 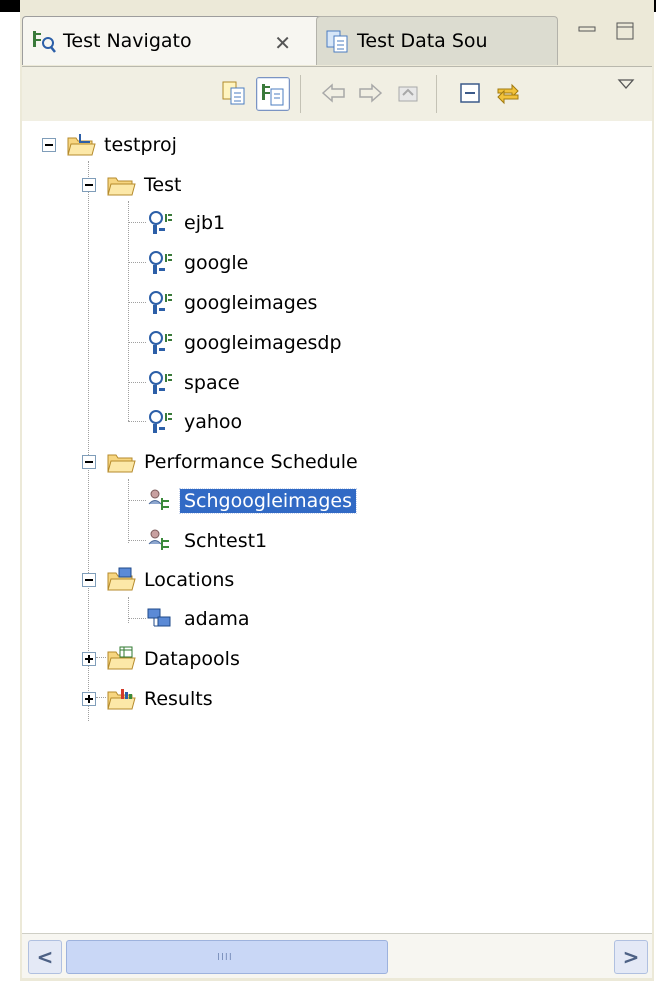 What do you see at coordinates (334, 93) in the screenshot?
I see `back-icon` at bounding box center [334, 93].